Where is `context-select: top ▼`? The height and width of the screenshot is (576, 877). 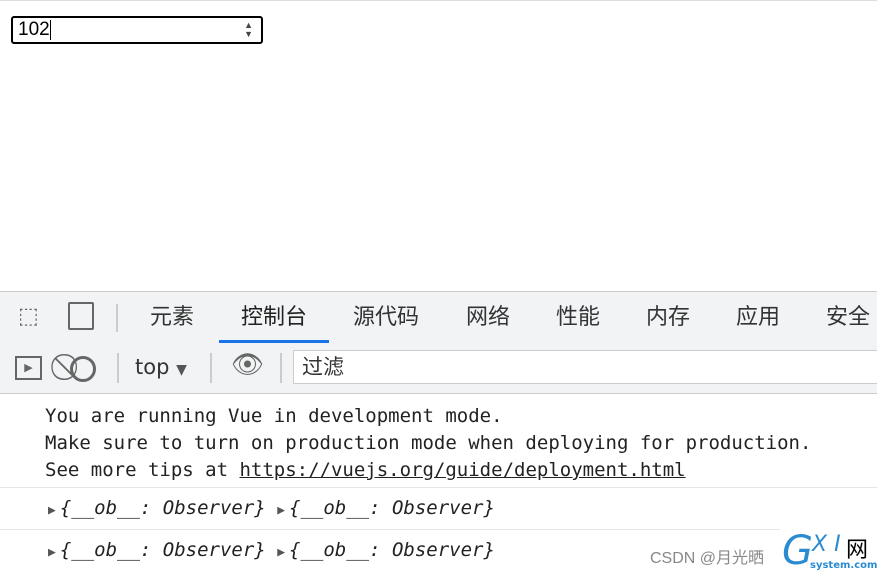 context-select: top ▼ is located at coordinates (161, 367).